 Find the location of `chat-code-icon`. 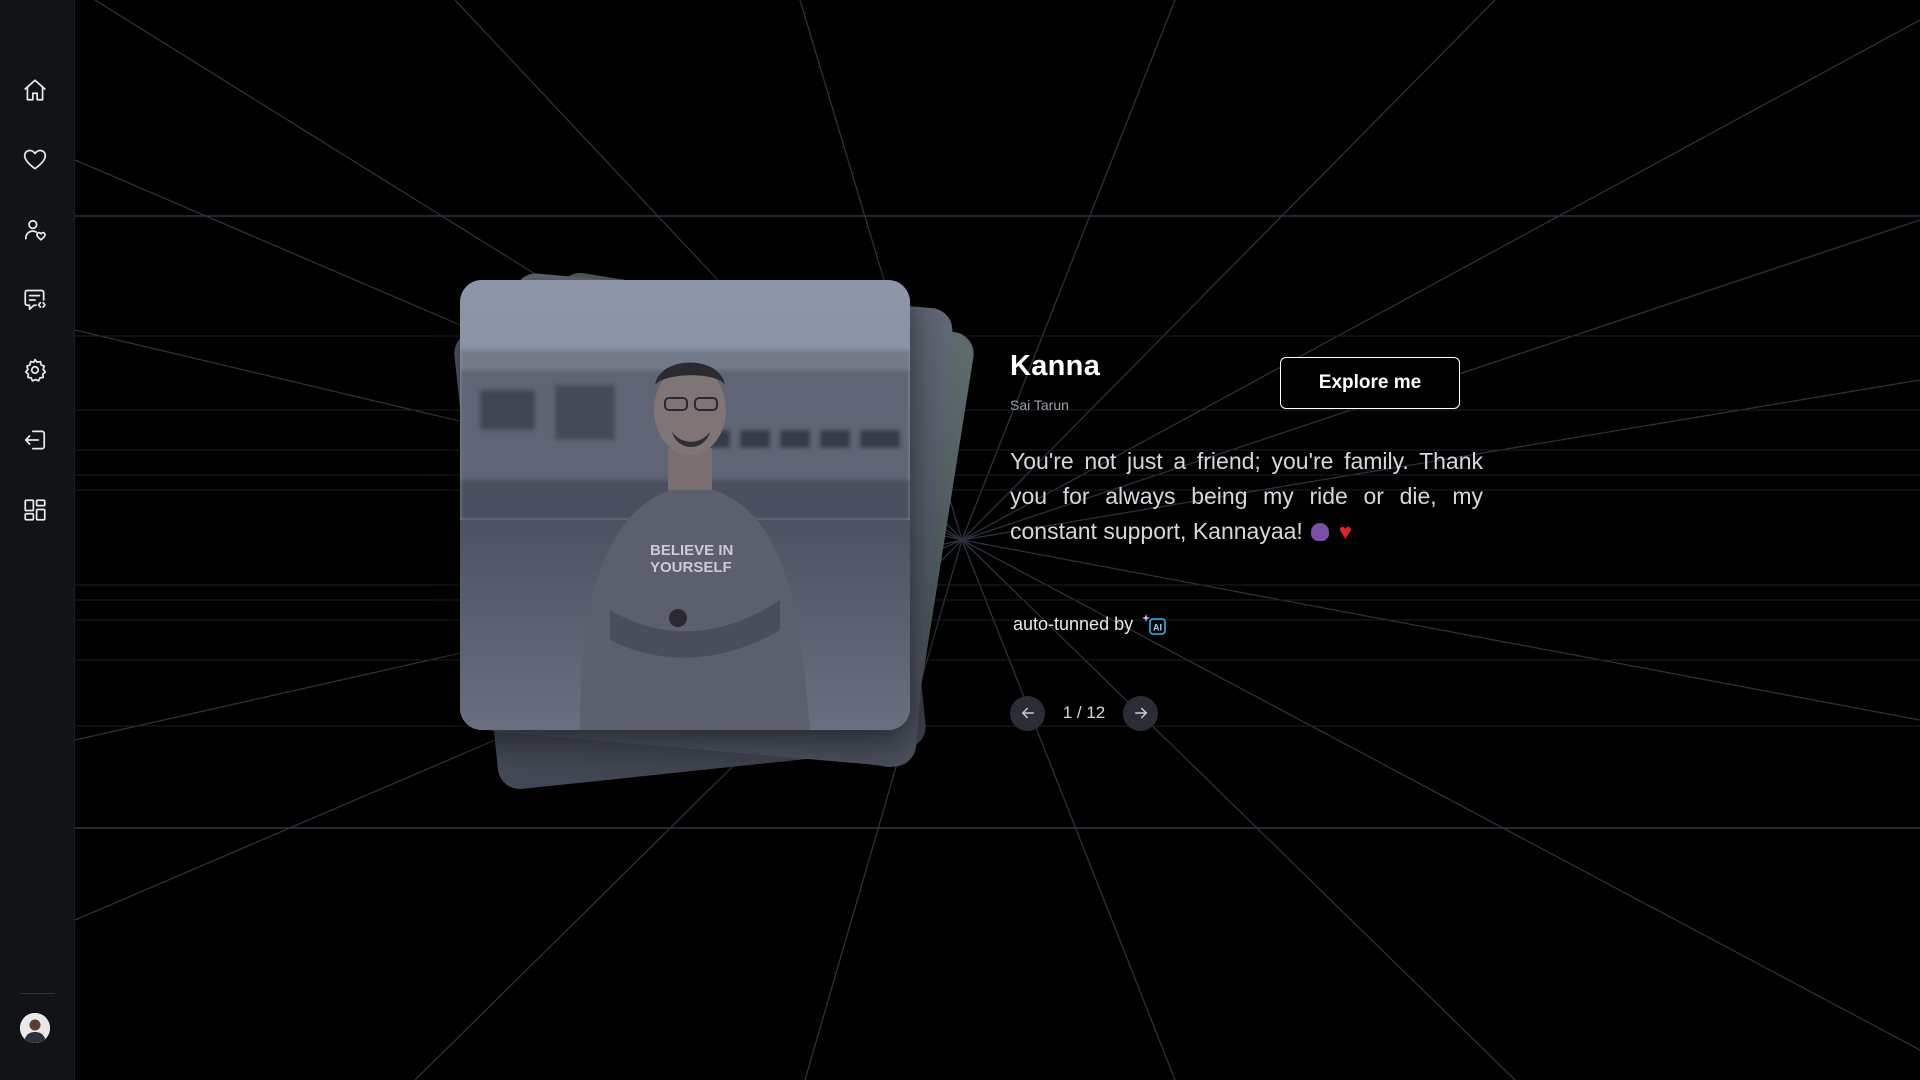

chat-code-icon is located at coordinates (35, 300).